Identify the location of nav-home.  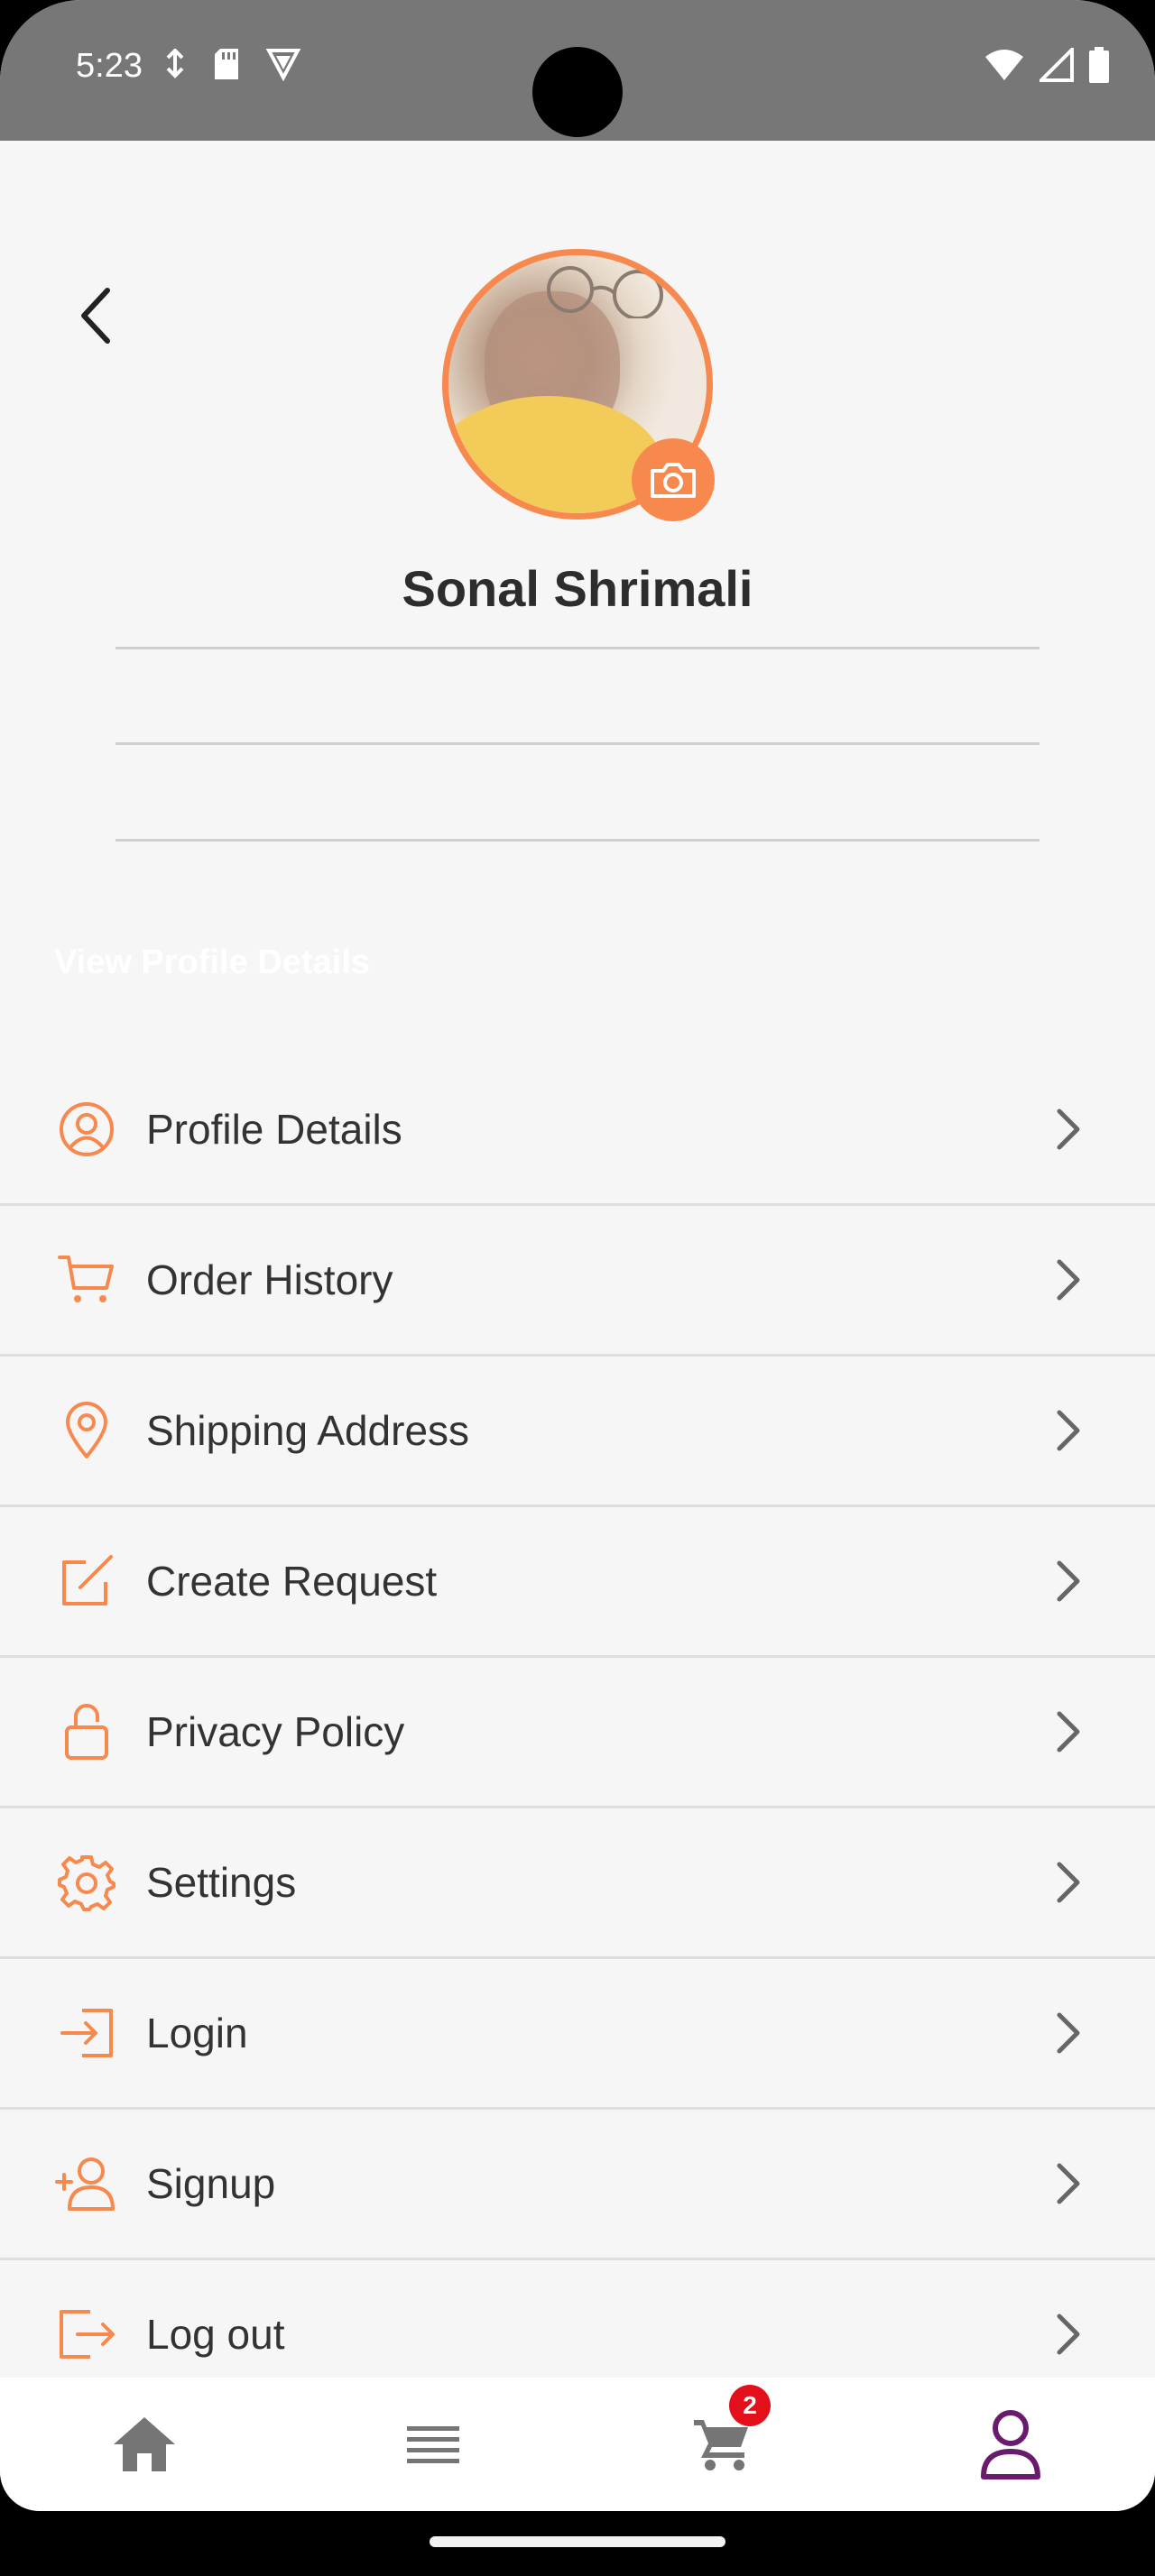
(144, 2444).